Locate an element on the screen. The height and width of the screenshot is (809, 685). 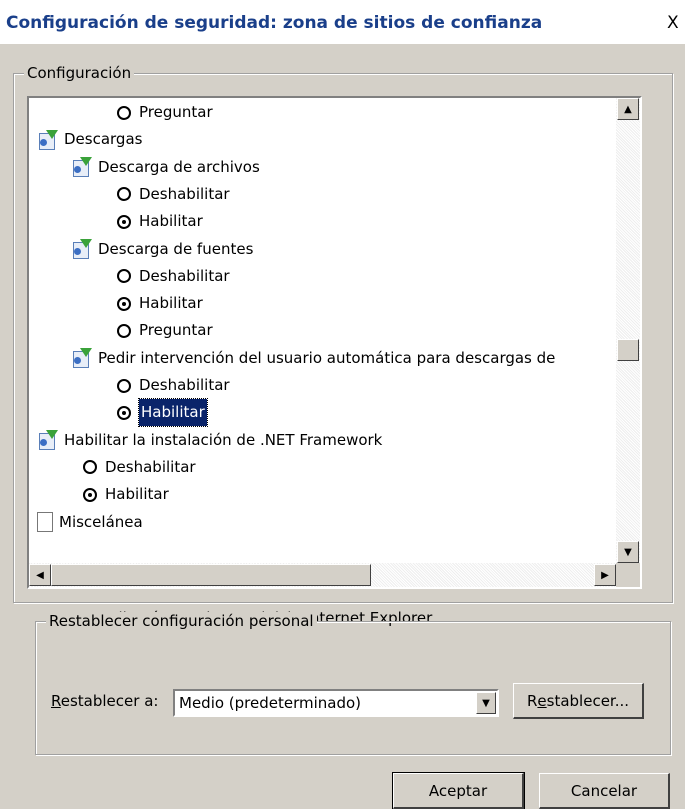
reset-level-select: Medio (predeterminado) ▼ is located at coordinates (336, 703).